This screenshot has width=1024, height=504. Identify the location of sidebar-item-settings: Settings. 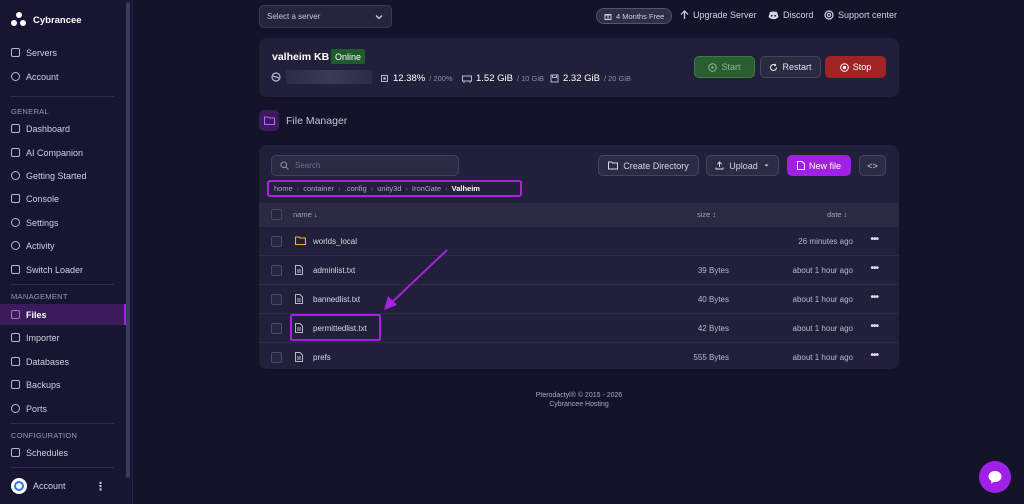
(63, 222).